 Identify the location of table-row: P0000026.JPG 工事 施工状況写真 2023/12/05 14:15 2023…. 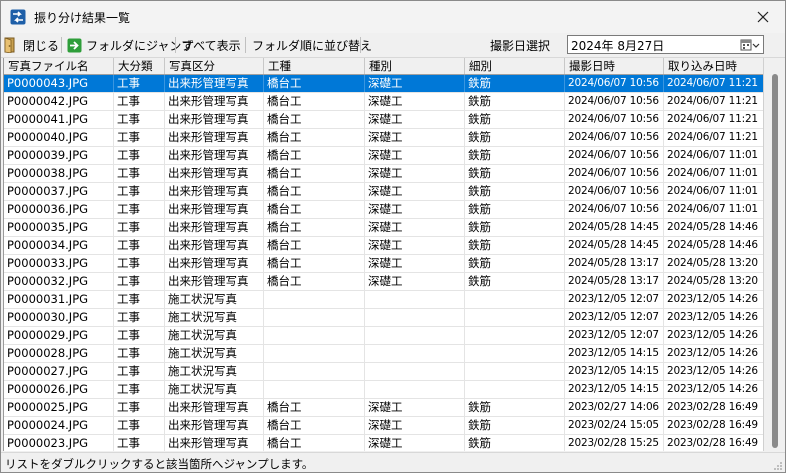
(384, 390).